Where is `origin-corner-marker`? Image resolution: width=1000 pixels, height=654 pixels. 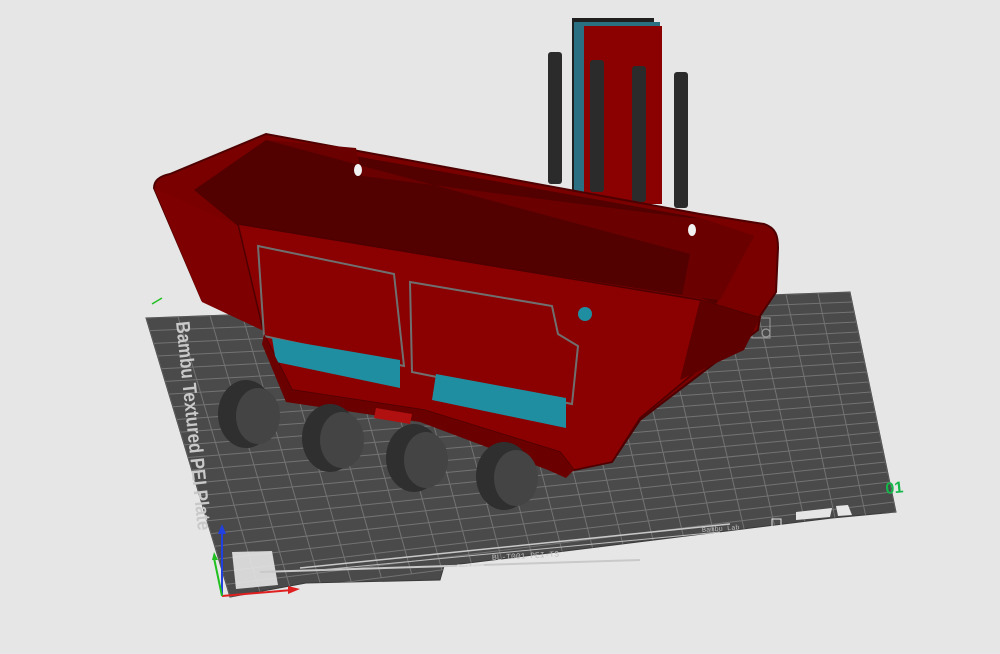
origin-corner-marker is located at coordinates (255, 570).